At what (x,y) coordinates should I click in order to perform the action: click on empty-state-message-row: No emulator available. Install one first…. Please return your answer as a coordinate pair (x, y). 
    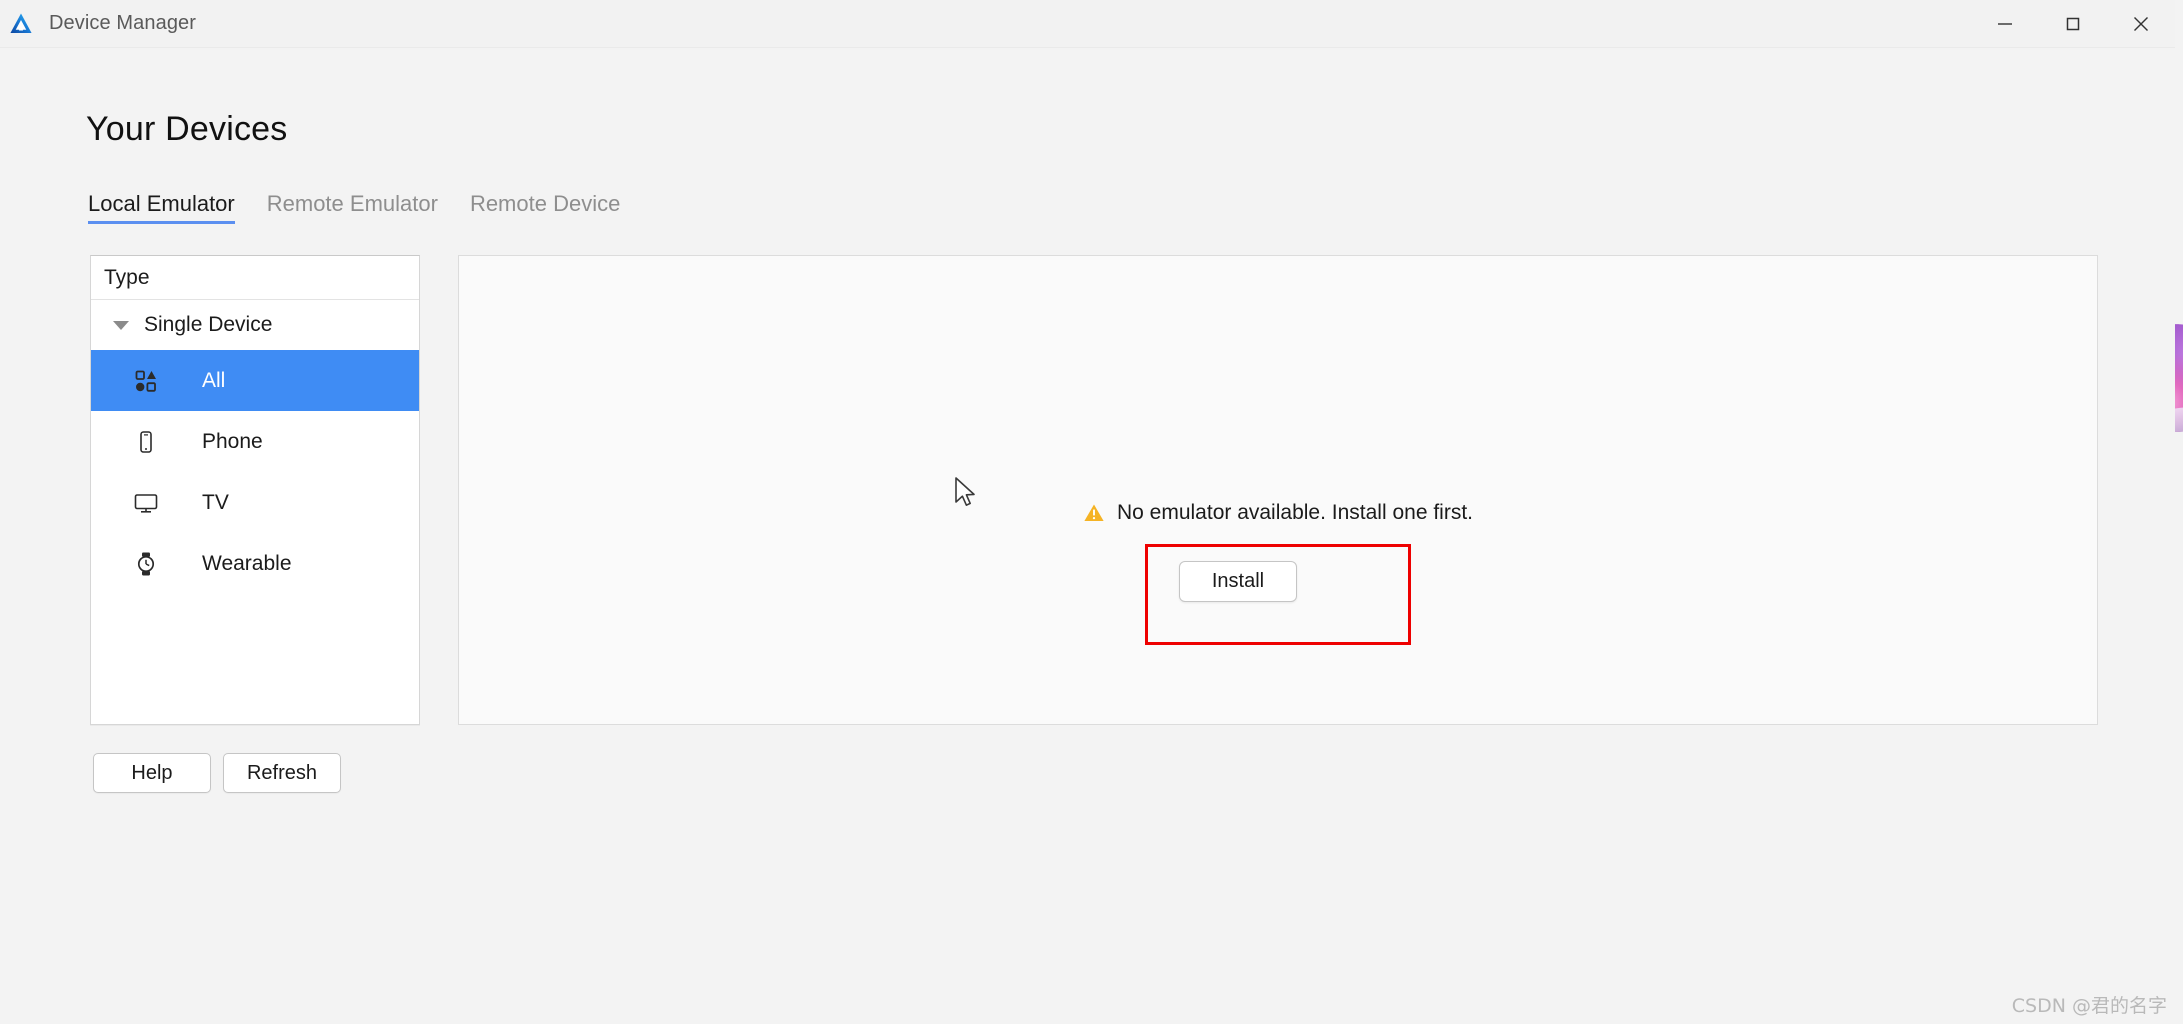
    Looking at the image, I should click on (1278, 513).